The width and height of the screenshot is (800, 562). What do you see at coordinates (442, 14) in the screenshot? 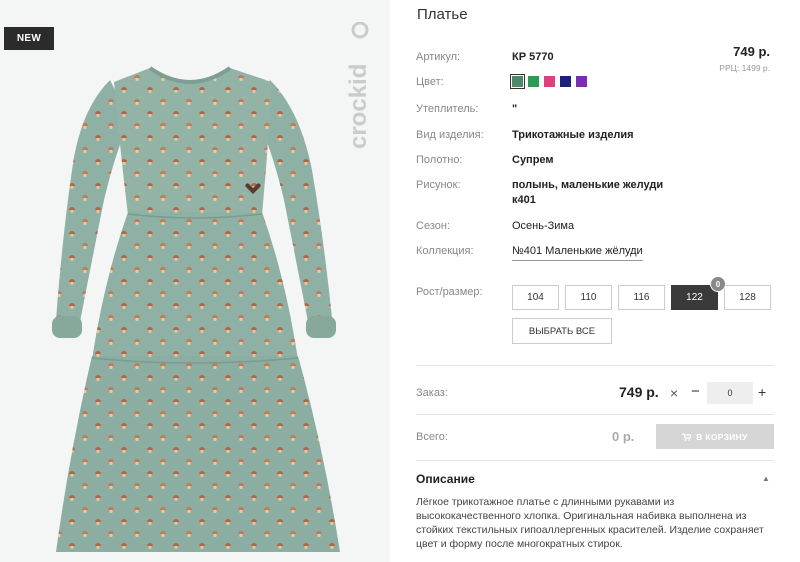
I see `product-title: Платье` at bounding box center [442, 14].